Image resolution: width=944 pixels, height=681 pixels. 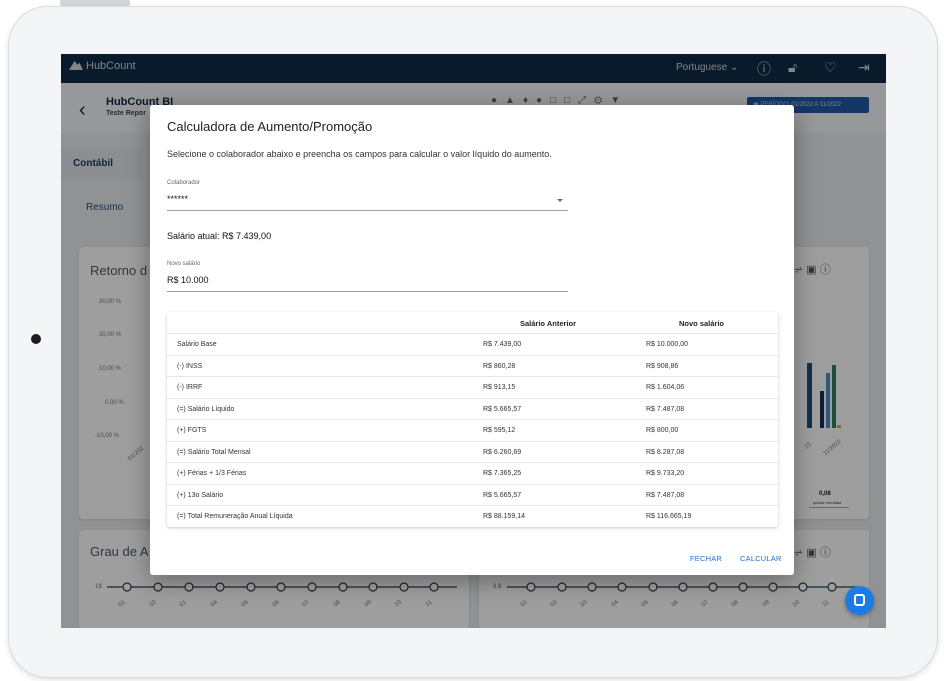 What do you see at coordinates (504, 516) in the screenshot?
I see `previous-value: R$ 88.159,14` at bounding box center [504, 516].